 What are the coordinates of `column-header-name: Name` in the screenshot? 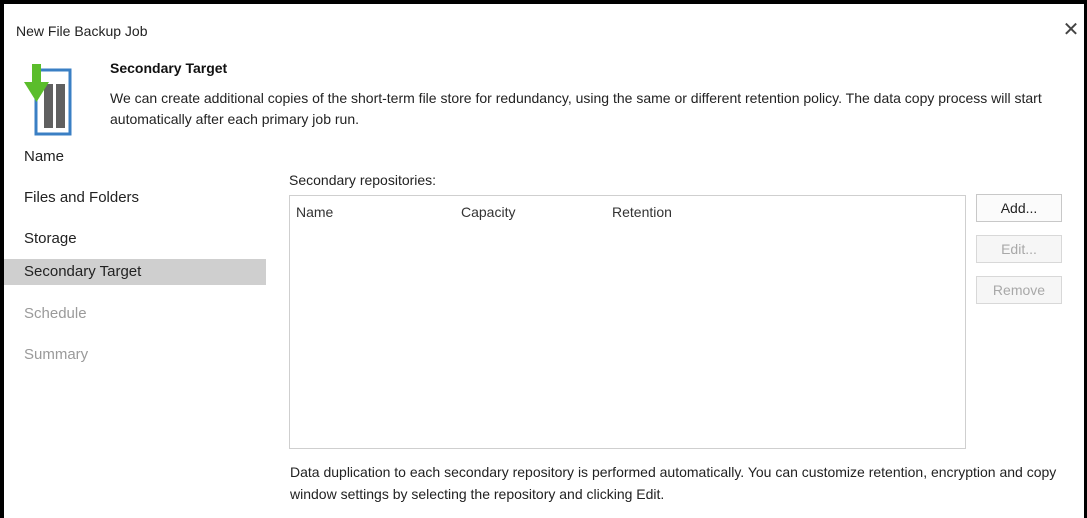 It's located at (314, 212).